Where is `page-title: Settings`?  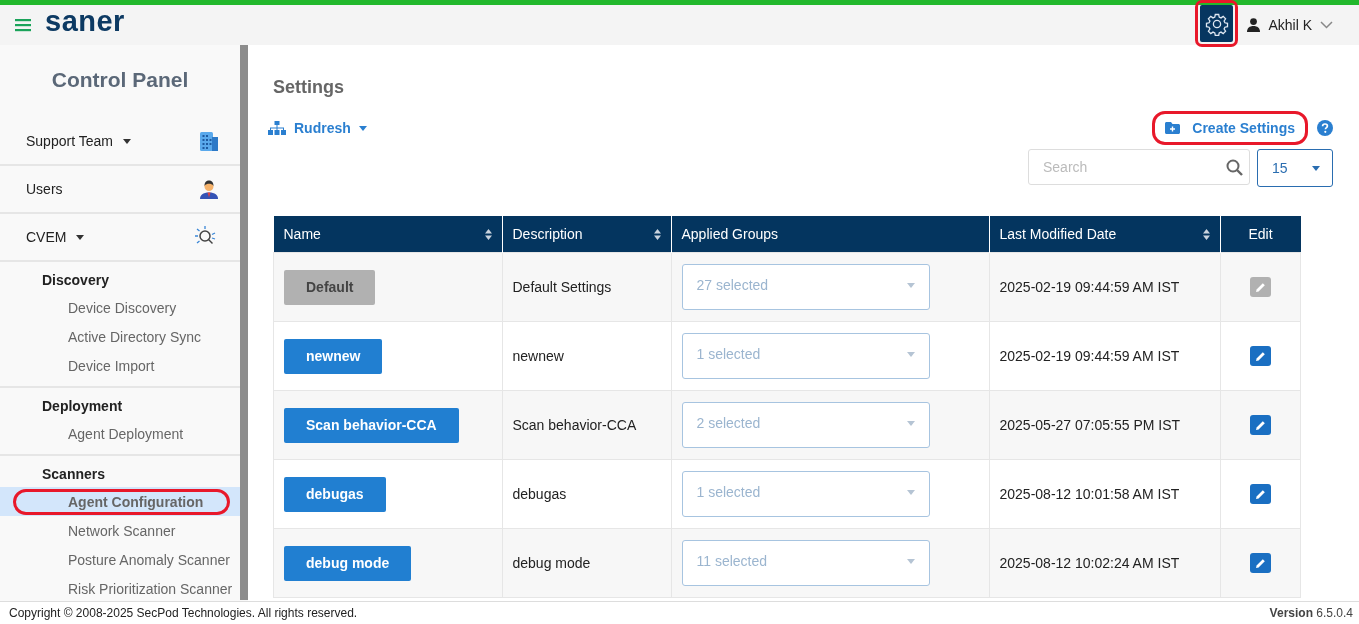 page-title: Settings is located at coordinates (309, 87).